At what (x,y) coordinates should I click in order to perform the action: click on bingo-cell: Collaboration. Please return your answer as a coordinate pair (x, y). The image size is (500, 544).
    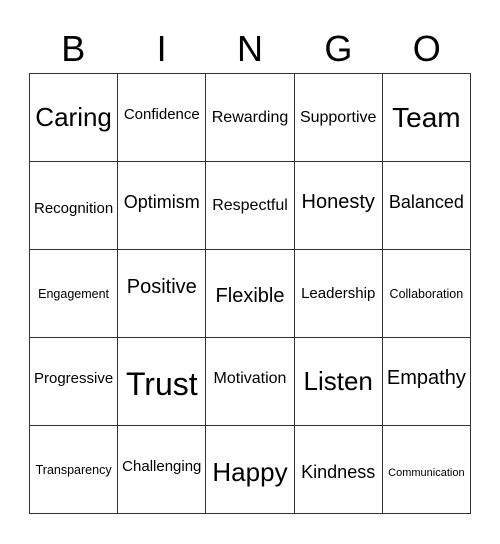
    Looking at the image, I should click on (426, 294).